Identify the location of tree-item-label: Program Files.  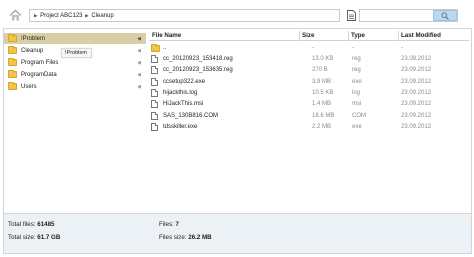
(40, 62).